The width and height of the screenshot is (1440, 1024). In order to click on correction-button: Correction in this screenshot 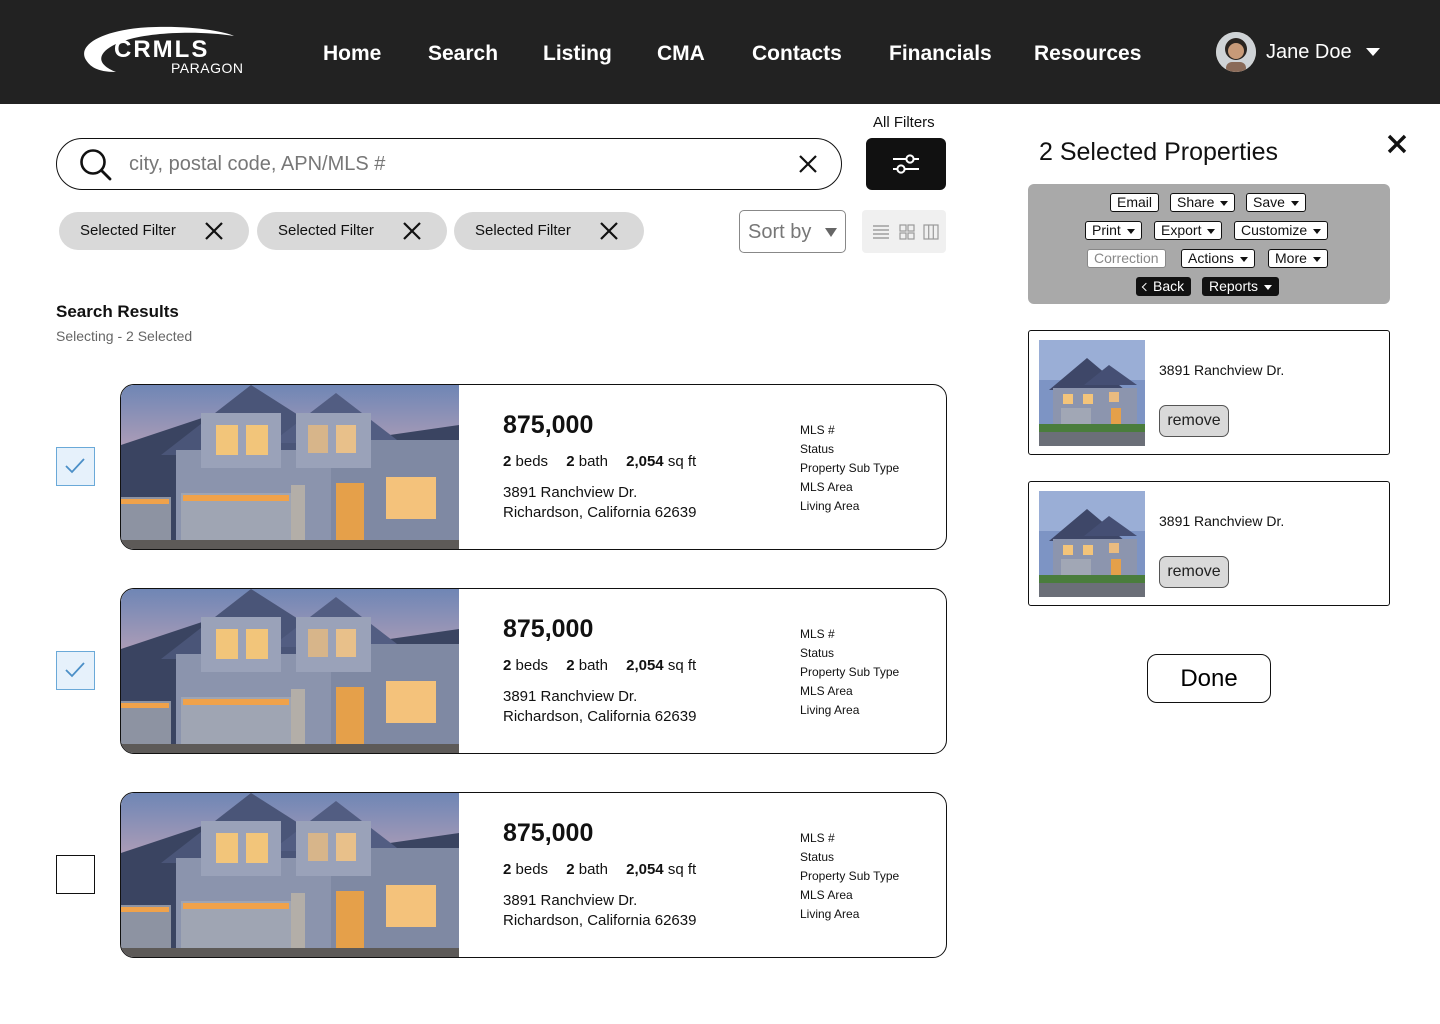, I will do `click(1126, 258)`.